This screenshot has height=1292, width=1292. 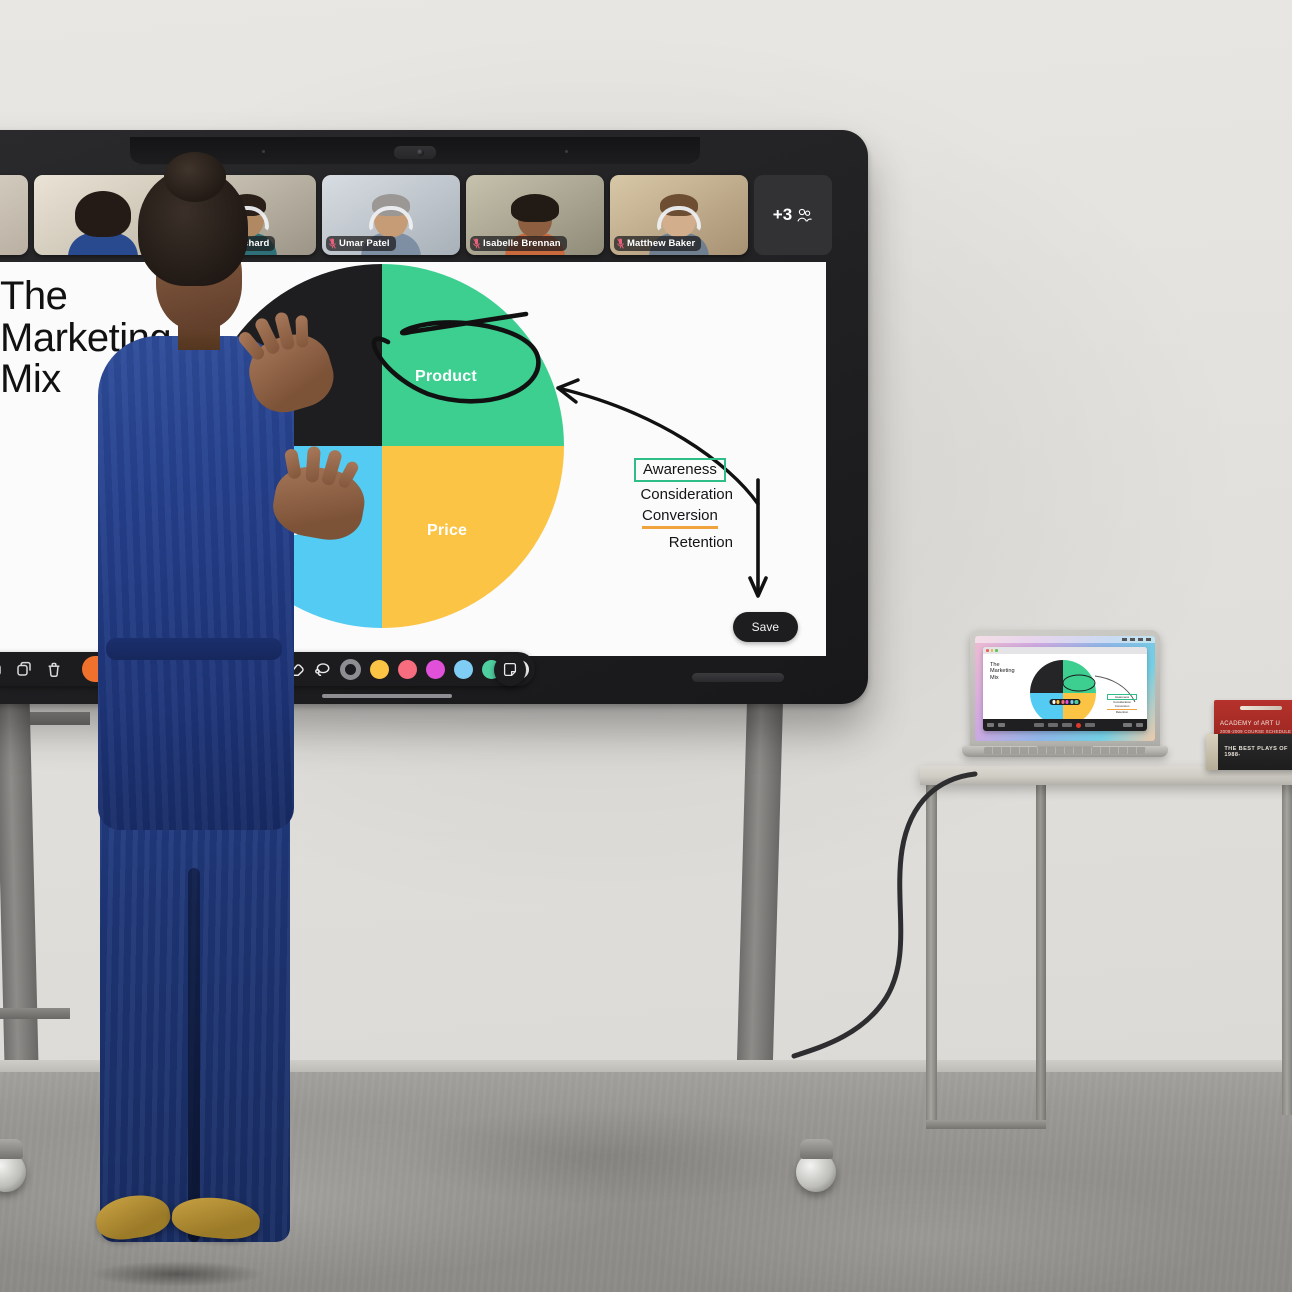 I want to click on sticky-note-icon, so click(x=510, y=669).